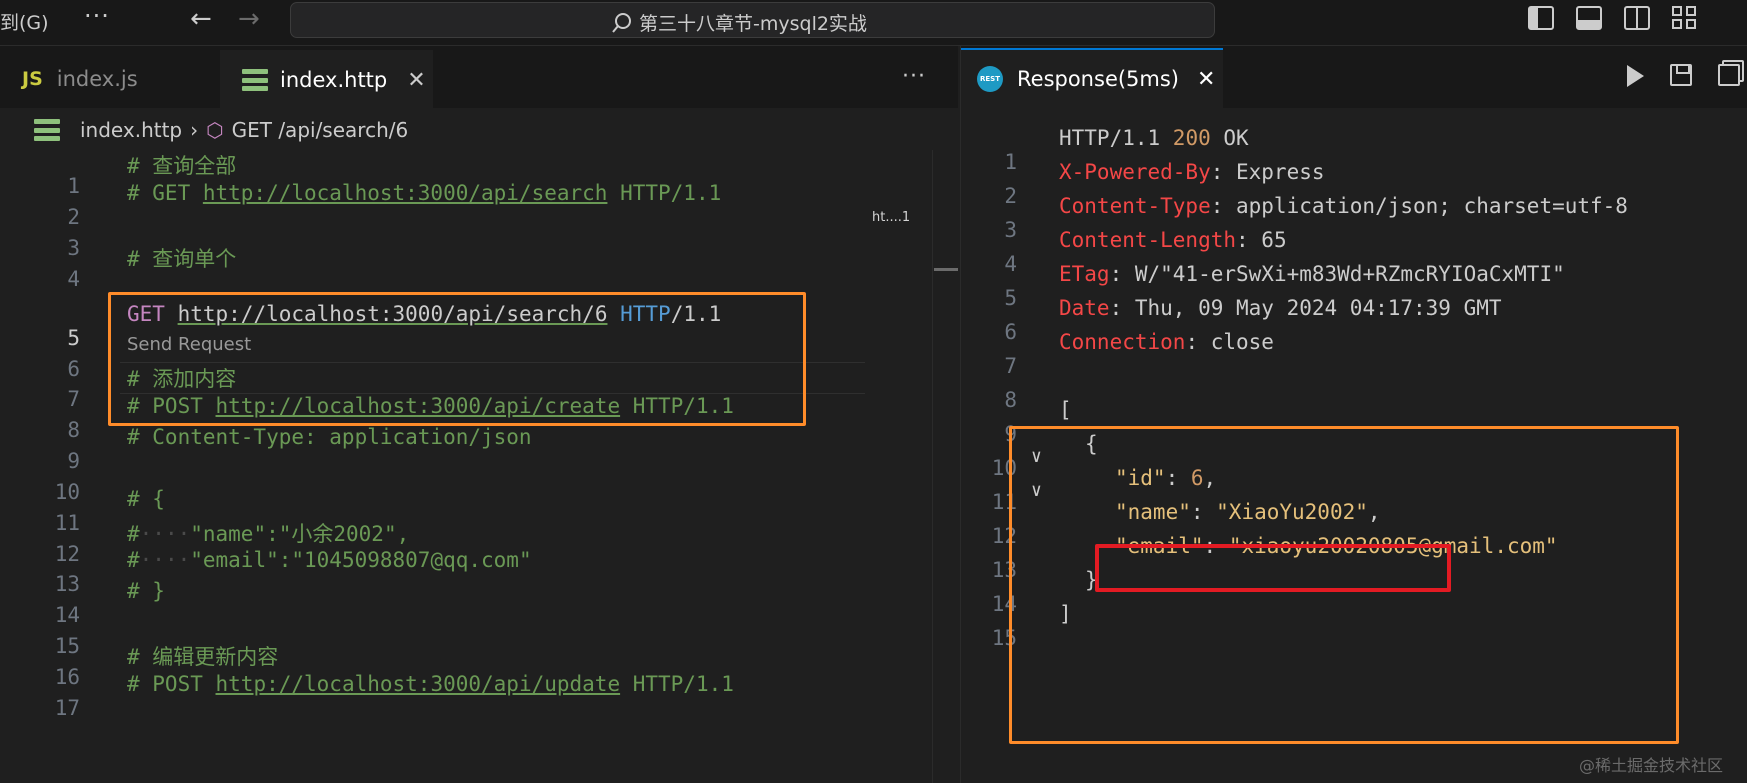 Image resolution: width=1747 pixels, height=783 pixels. What do you see at coordinates (914, 76) in the screenshot?
I see `more-actions-icon: ···` at bounding box center [914, 76].